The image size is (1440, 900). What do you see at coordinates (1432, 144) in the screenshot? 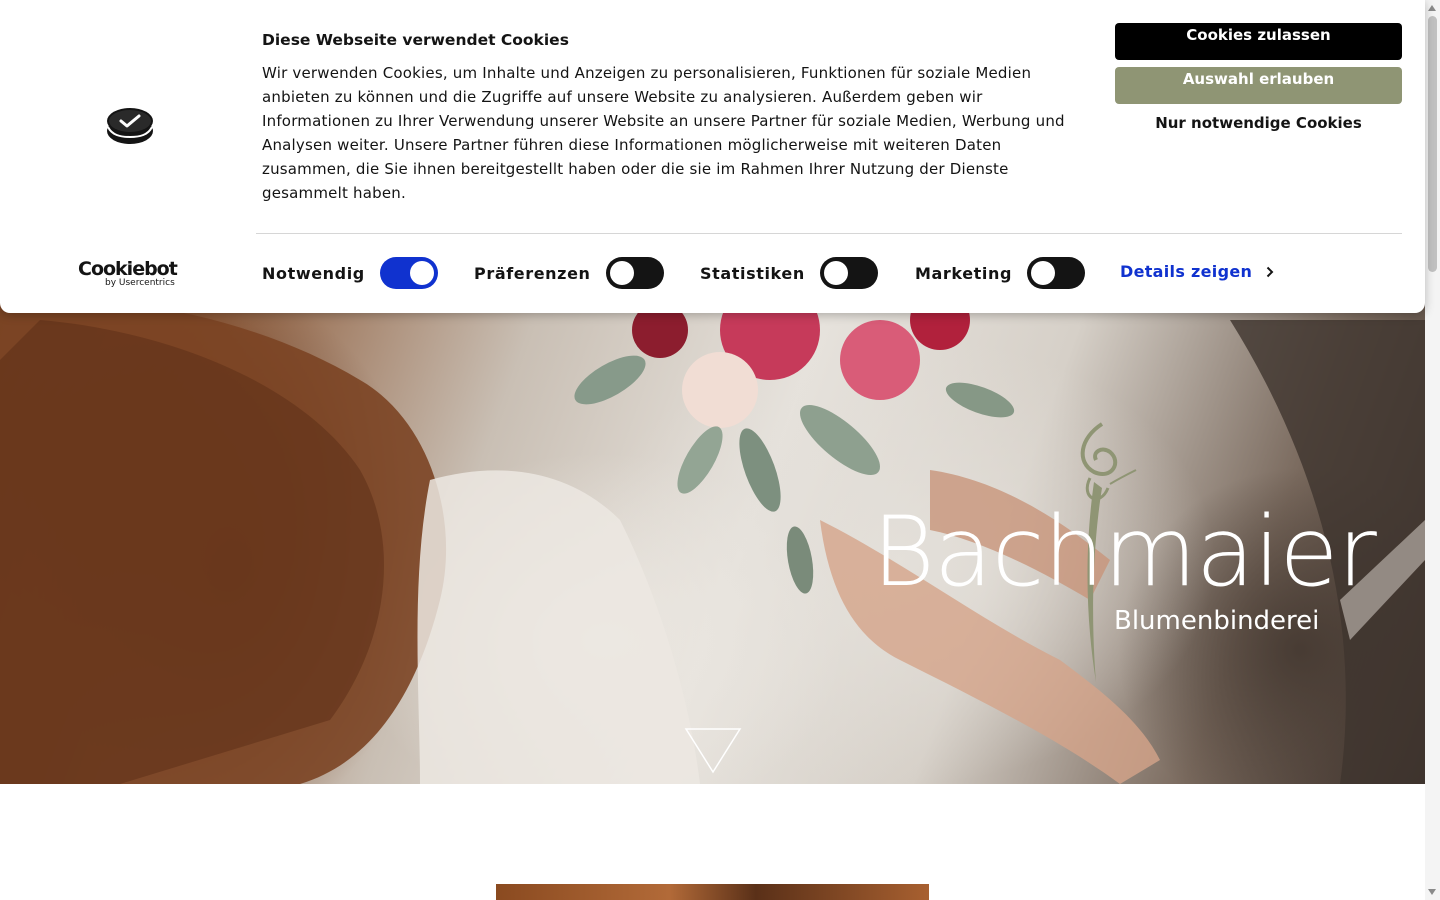
I see `scroll-thumb` at bounding box center [1432, 144].